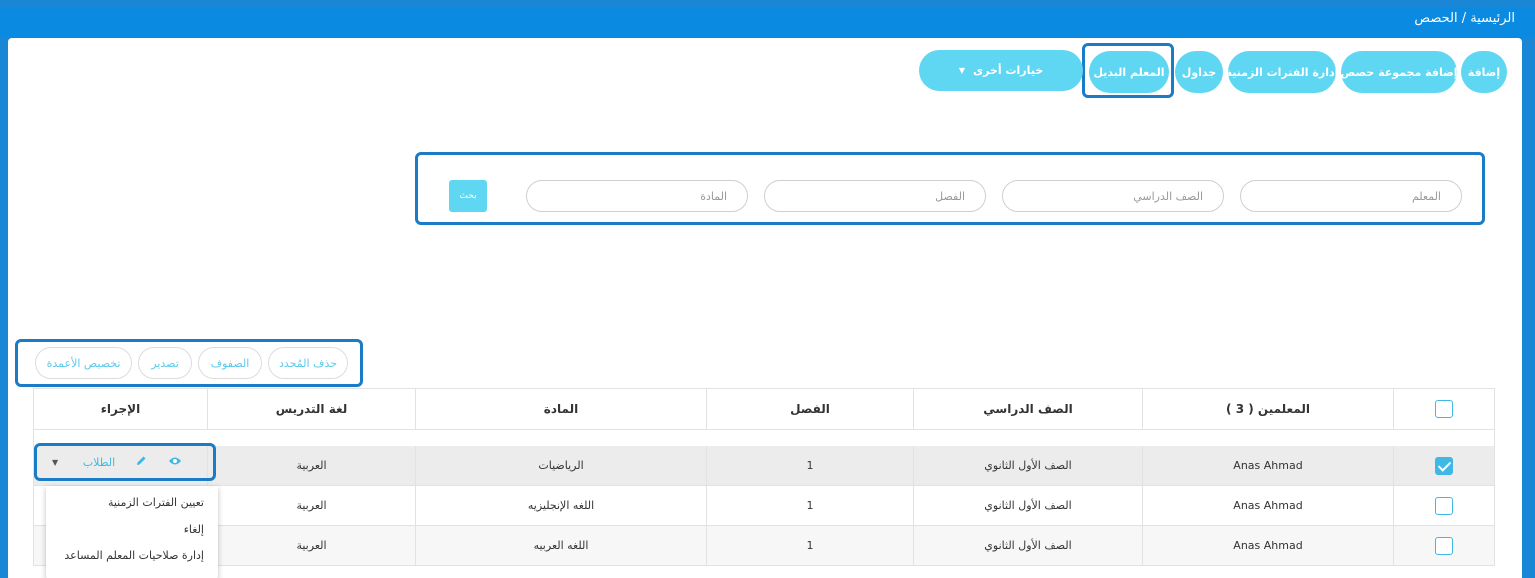 This screenshot has width=1535, height=578. I want to click on add-group-button: إضافة مجموعة حصص, so click(1399, 72).